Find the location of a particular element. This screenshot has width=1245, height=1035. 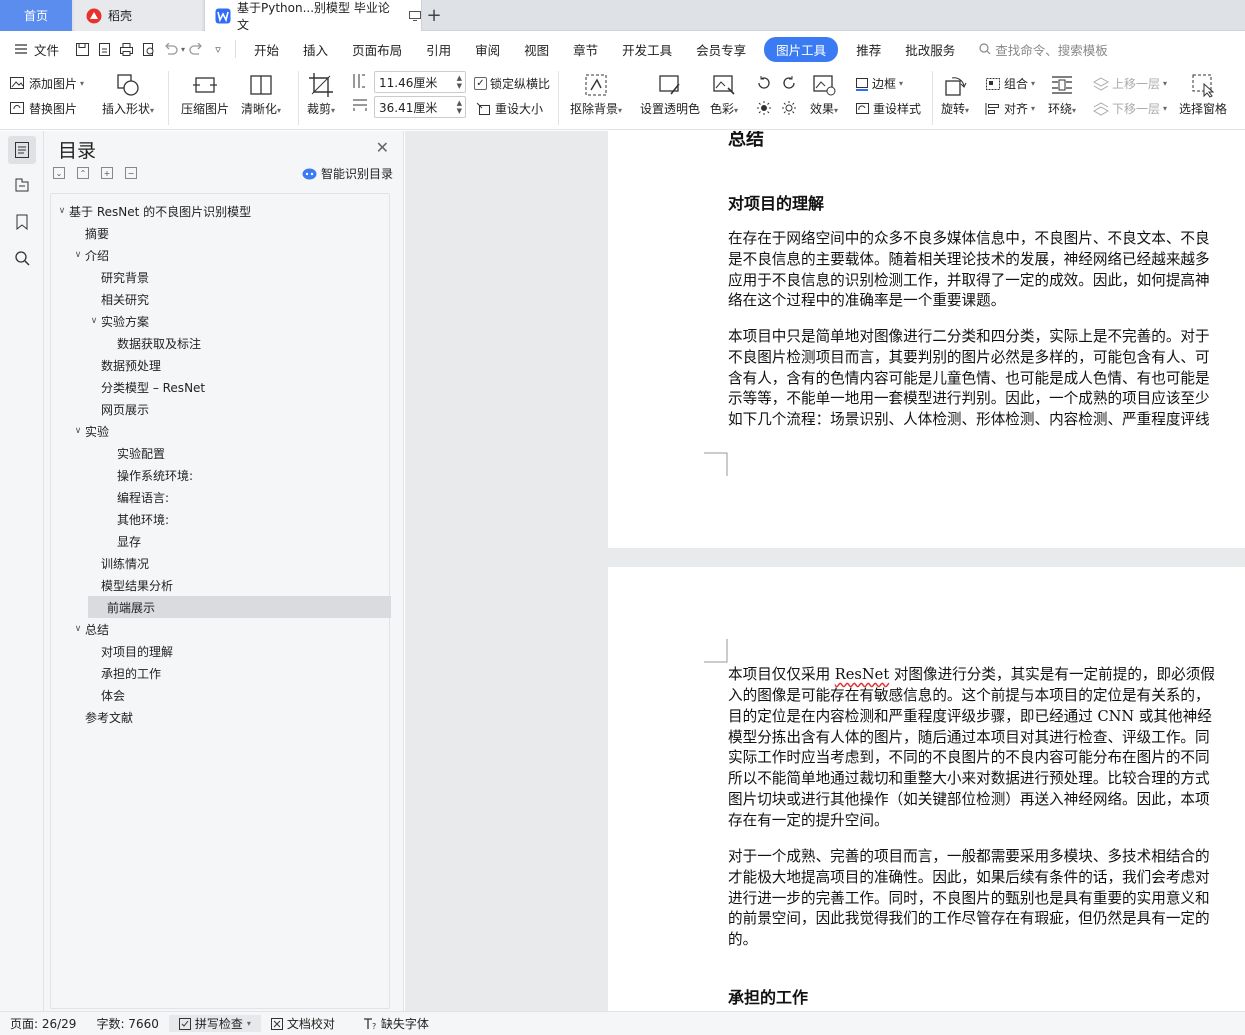

find-icon is located at coordinates (22, 258).